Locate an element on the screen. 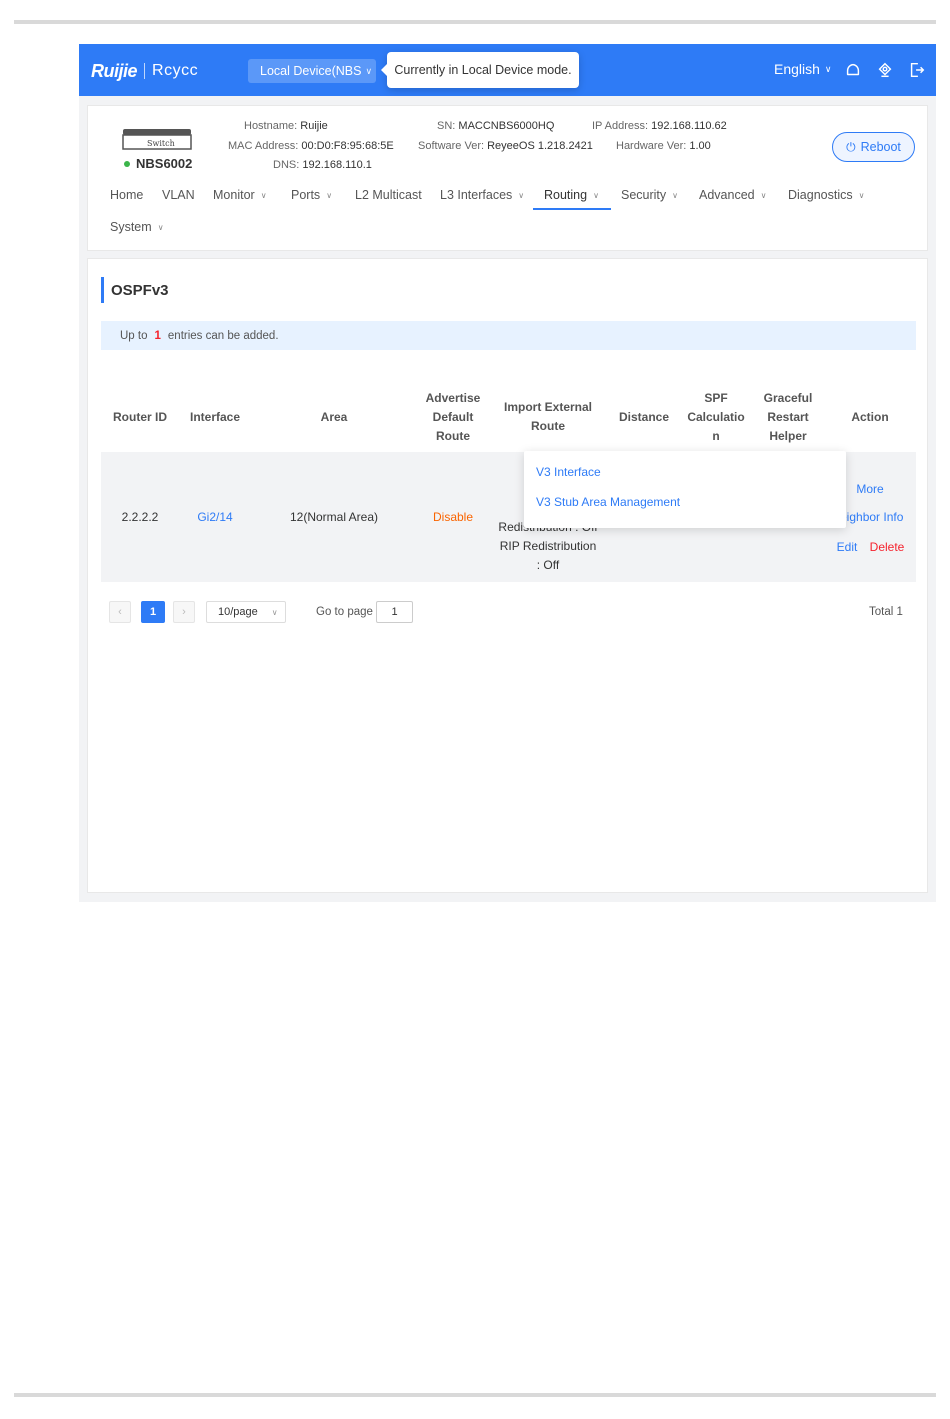 Image resolution: width=950 pixels, height=1419 pixels. mac-info: MAC Address: 00:D0:F8:95:68:5E is located at coordinates (311, 146).